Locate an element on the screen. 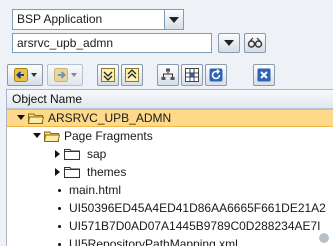 This screenshot has width=333, height=246. tree-node-file: main.html is located at coordinates (170, 190).